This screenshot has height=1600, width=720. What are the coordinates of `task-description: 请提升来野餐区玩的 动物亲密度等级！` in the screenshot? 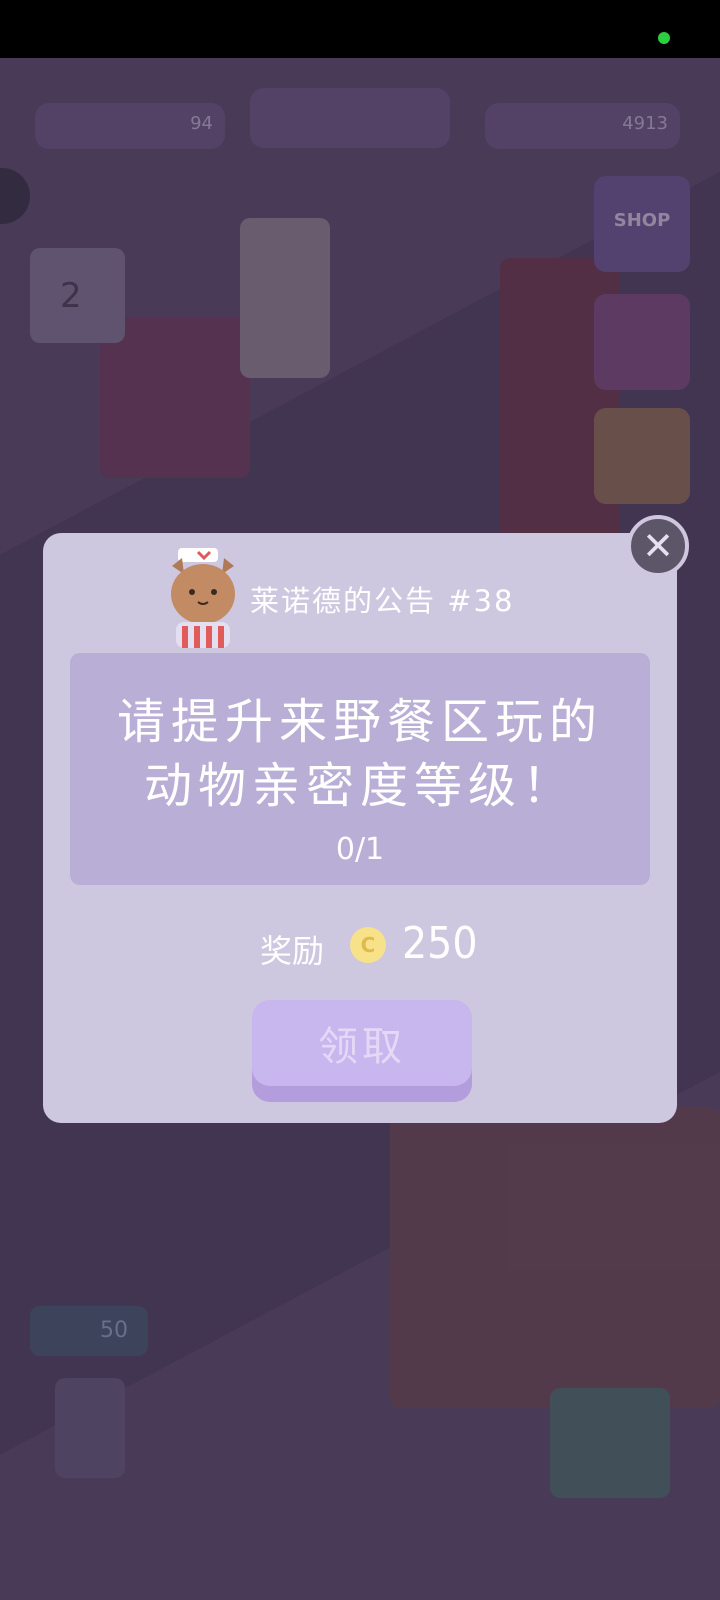 It's located at (360, 754).